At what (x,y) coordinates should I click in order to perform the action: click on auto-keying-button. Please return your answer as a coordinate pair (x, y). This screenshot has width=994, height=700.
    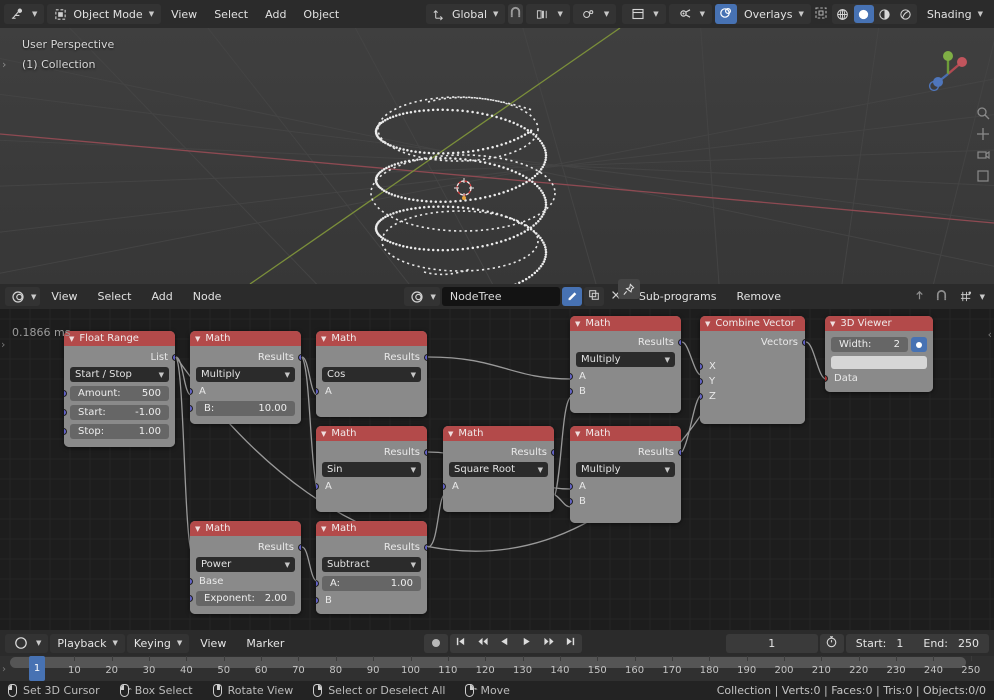
    Looking at the image, I should click on (435, 643).